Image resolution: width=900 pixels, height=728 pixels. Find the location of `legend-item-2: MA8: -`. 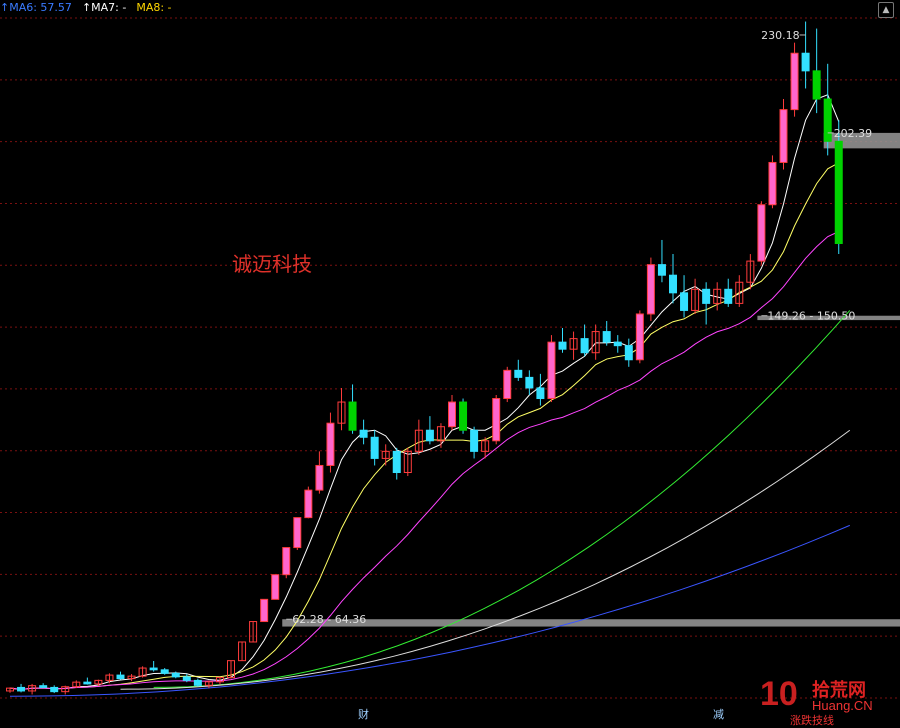

legend-item-2: MA8: - is located at coordinates (154, 7).